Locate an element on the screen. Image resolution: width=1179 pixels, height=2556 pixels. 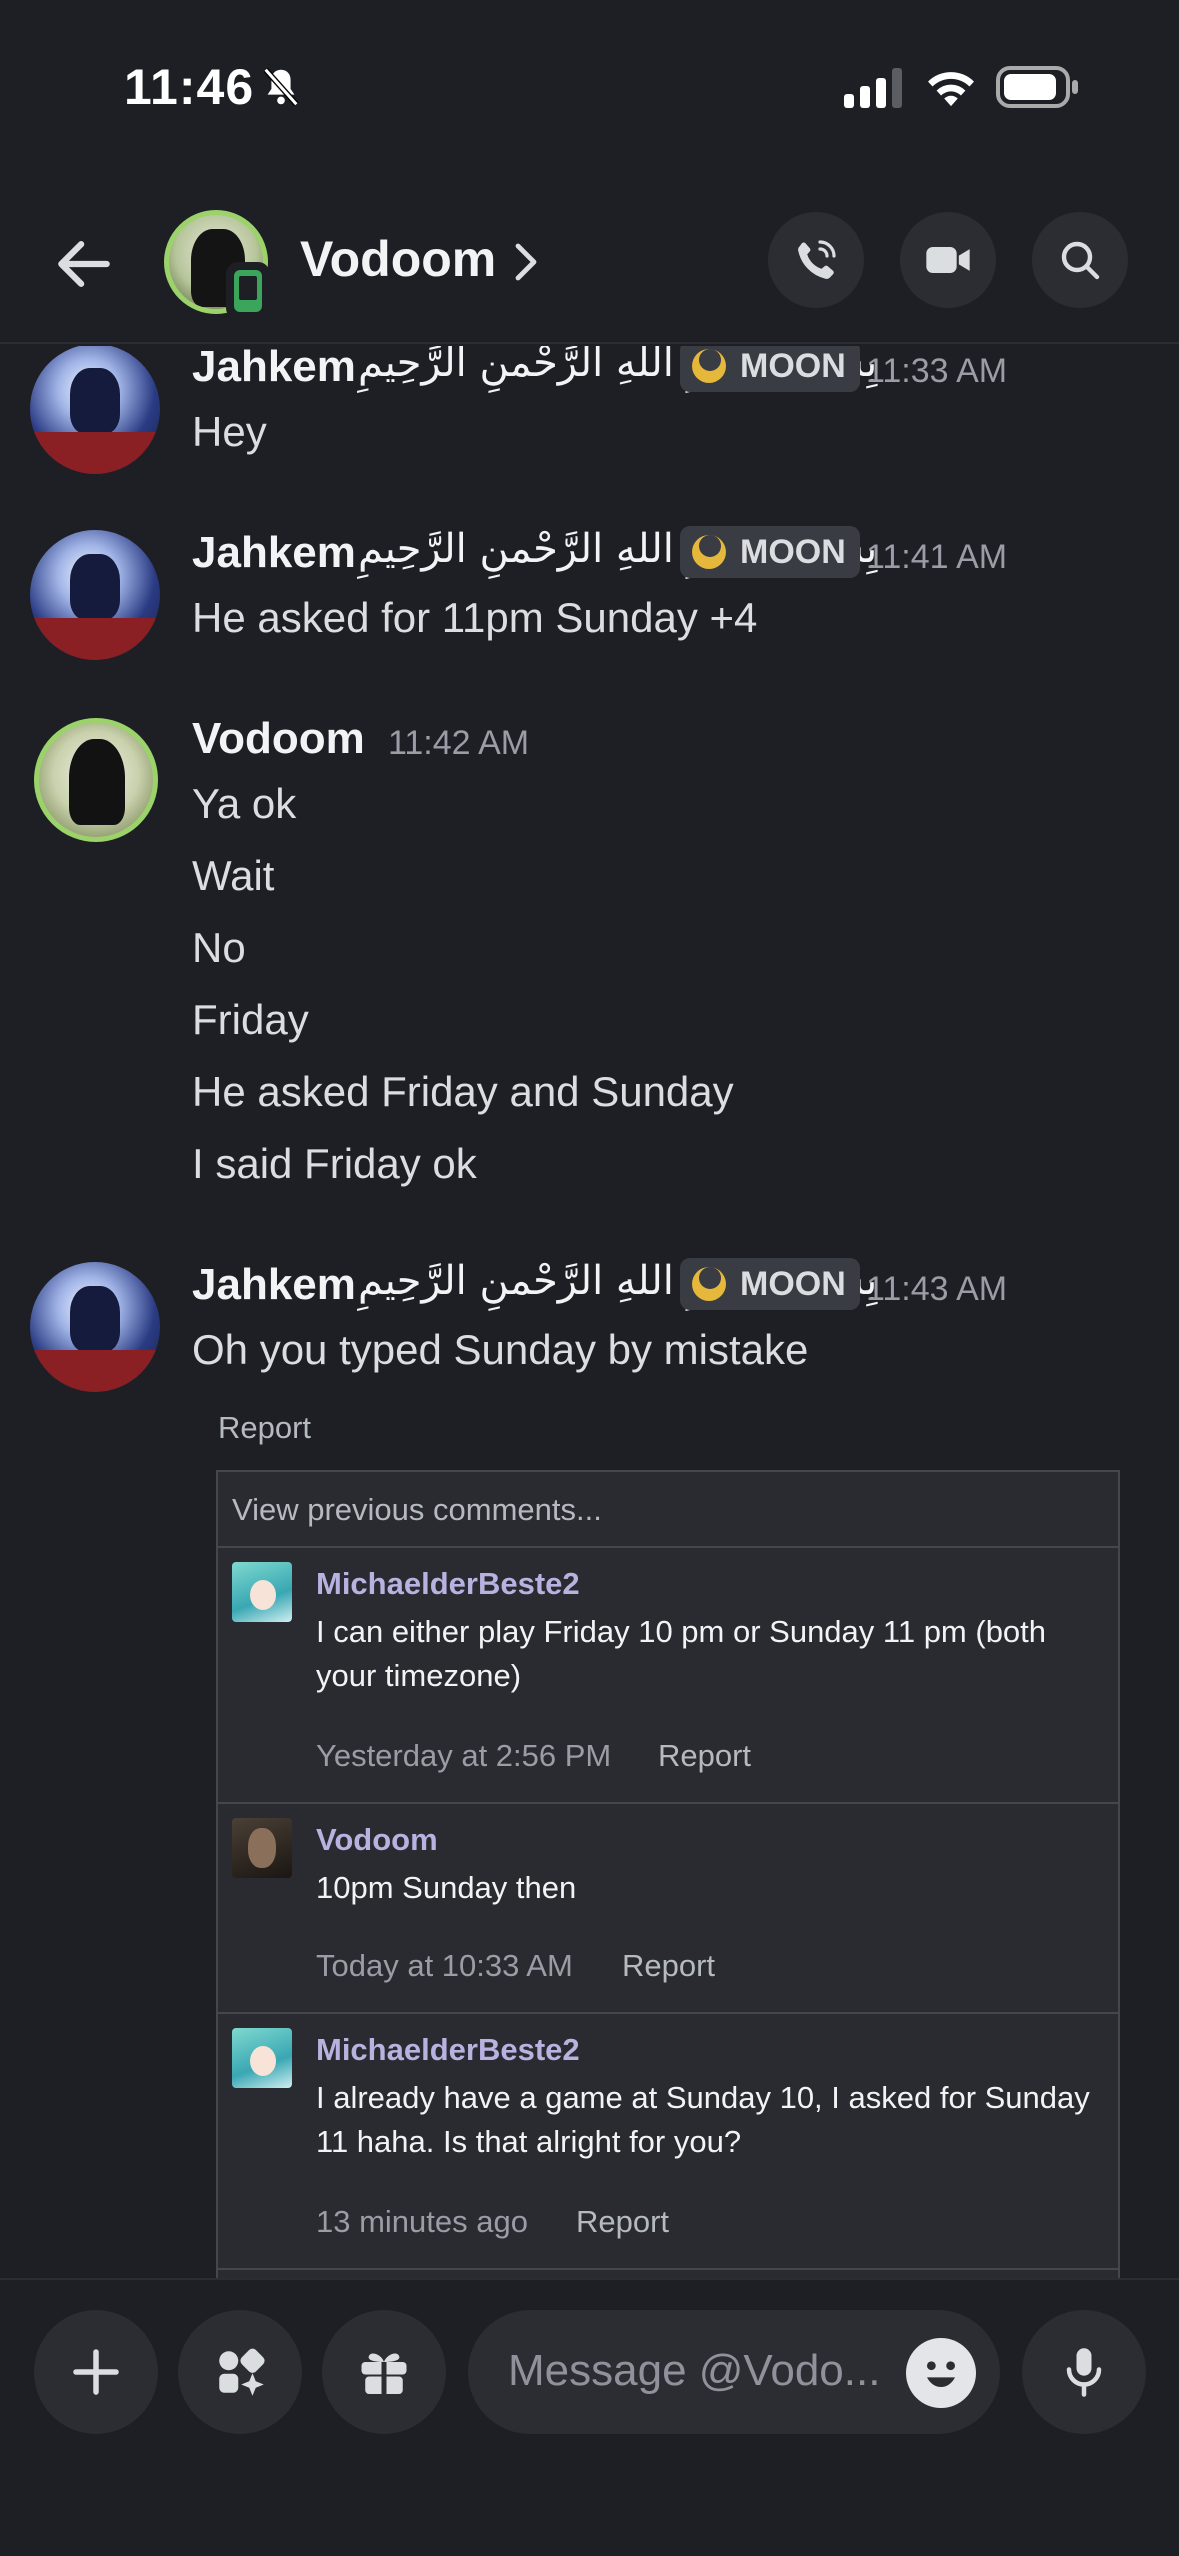
composer-bar is located at coordinates (589, 2417).